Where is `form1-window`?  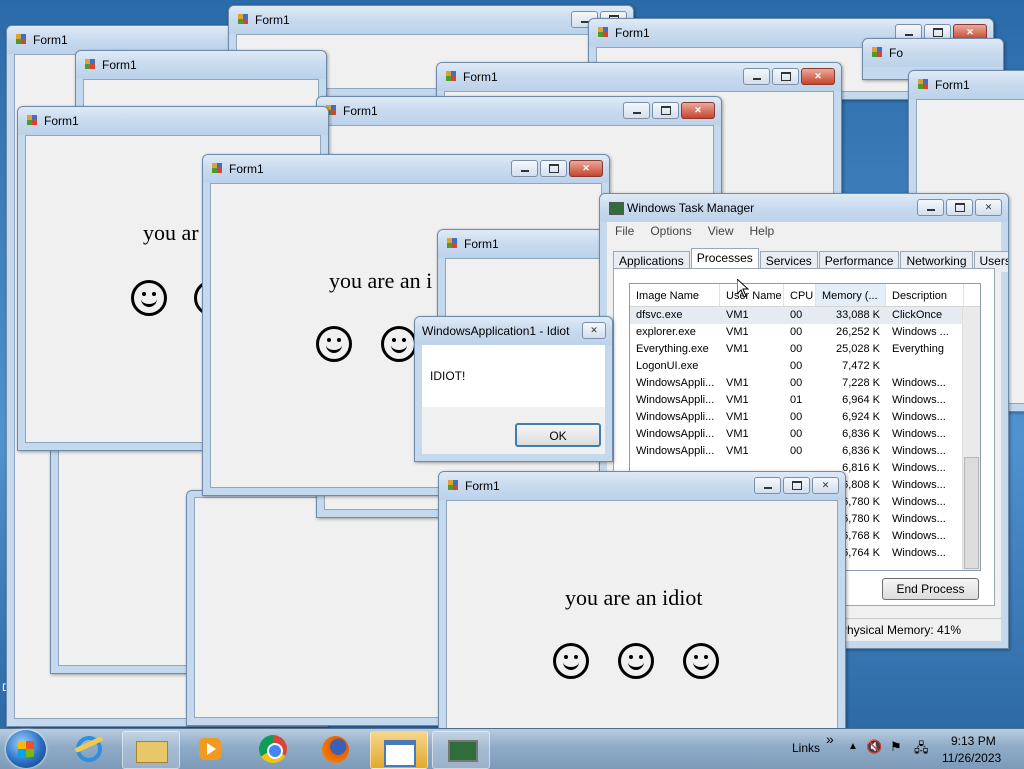 form1-window is located at coordinates (317, 608).